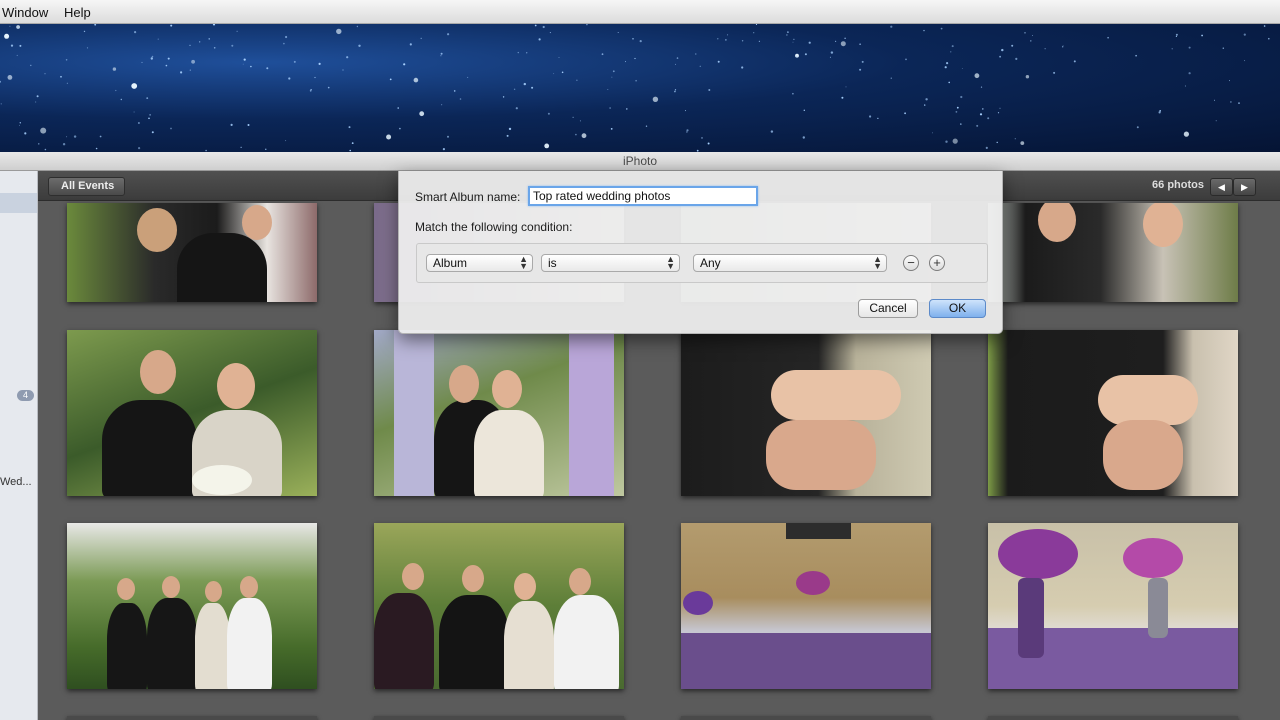  I want to click on remove-condition-button: −, so click(911, 263).